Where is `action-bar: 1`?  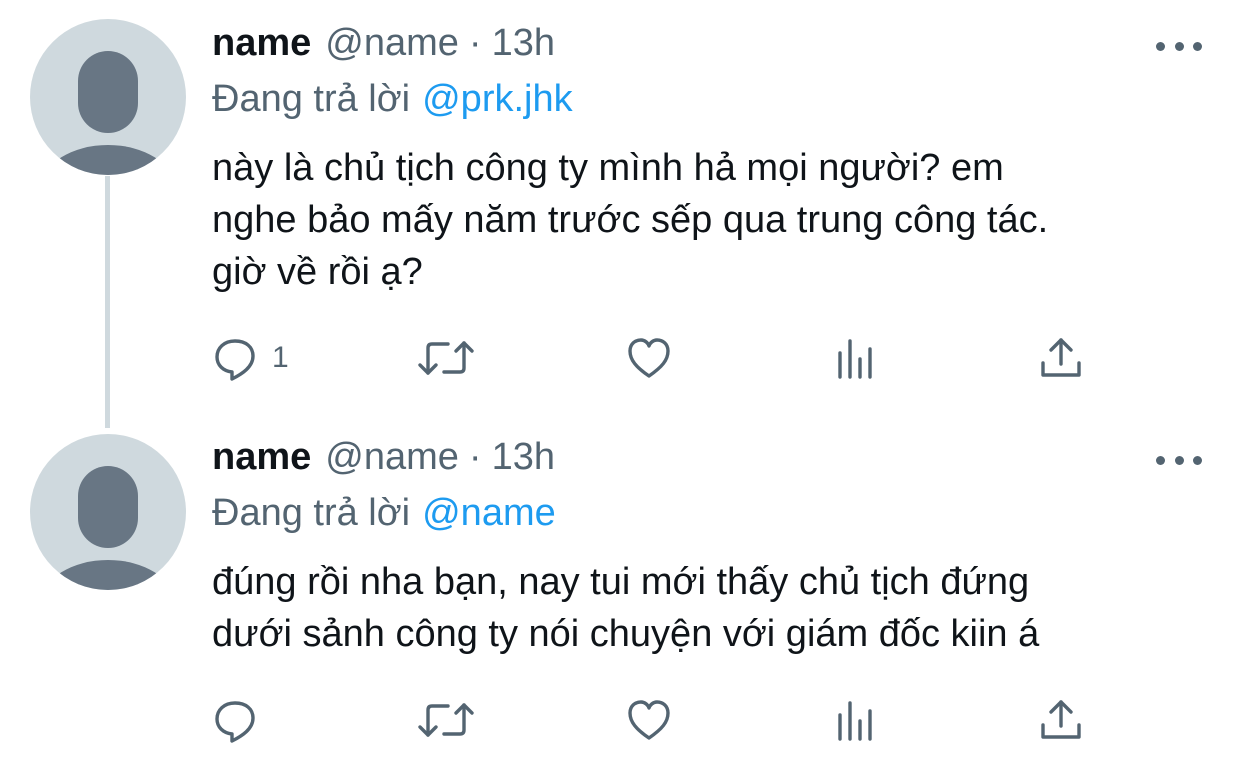
action-bar: 1 is located at coordinates (662, 358).